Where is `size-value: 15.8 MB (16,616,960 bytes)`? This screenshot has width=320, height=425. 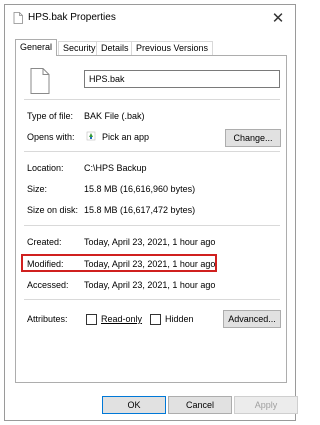 size-value: 15.8 MB (16,616,960 bytes) is located at coordinates (140, 189).